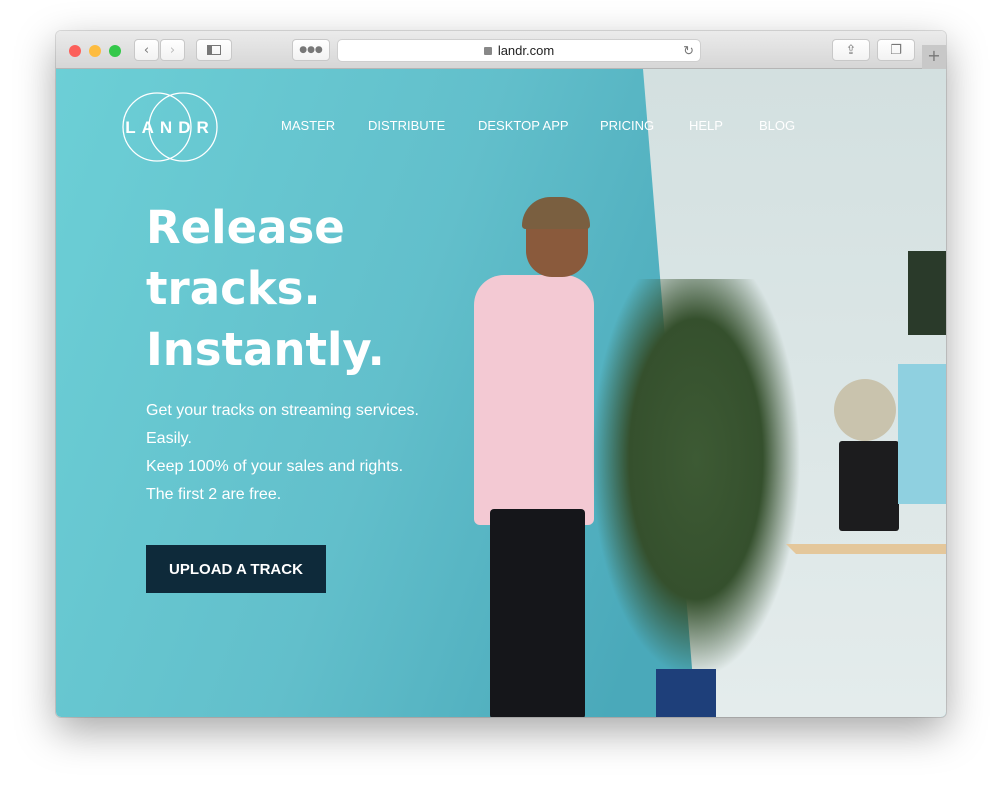  I want to click on subtitle-line: Easily., so click(169, 438).